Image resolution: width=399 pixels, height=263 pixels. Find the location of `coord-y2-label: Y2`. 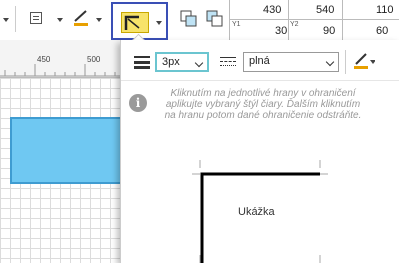

coord-y2-label: Y2 is located at coordinates (294, 24).